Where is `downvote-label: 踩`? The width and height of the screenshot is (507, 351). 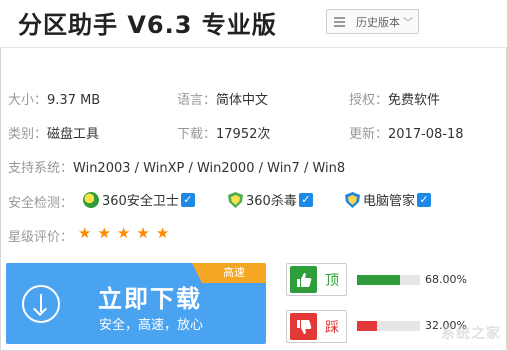
downvote-label: 踩 is located at coordinates (332, 327).